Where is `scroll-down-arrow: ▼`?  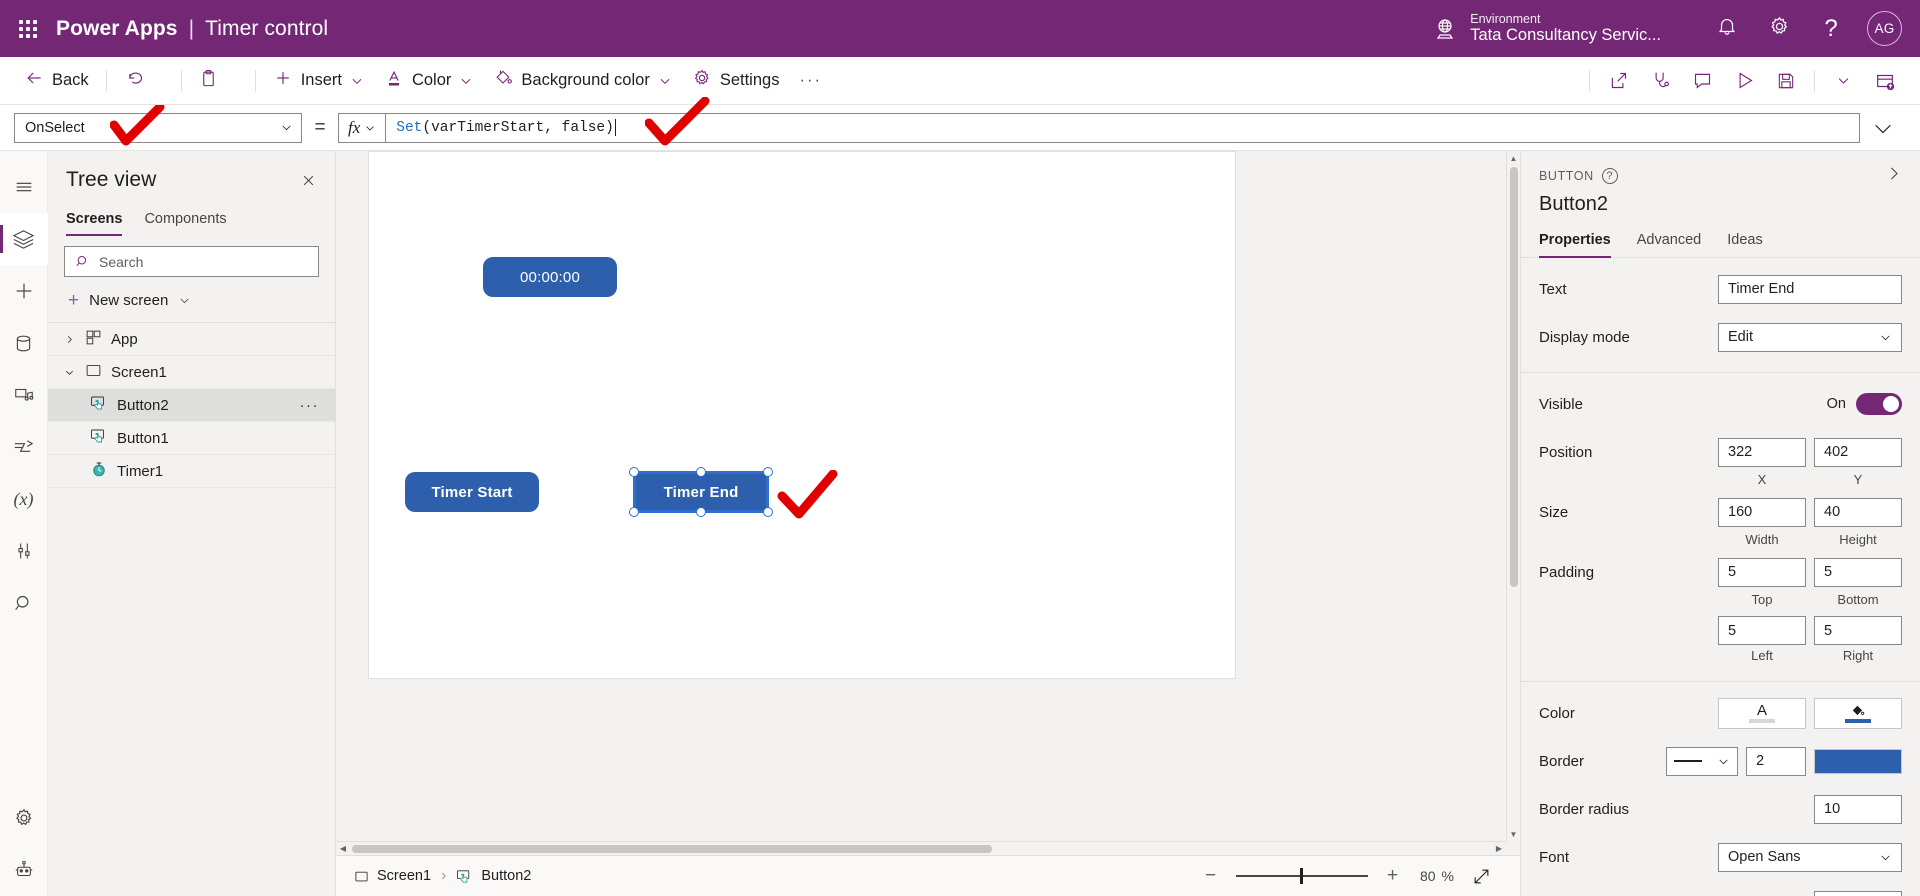 scroll-down-arrow: ▼ is located at coordinates (1514, 834).